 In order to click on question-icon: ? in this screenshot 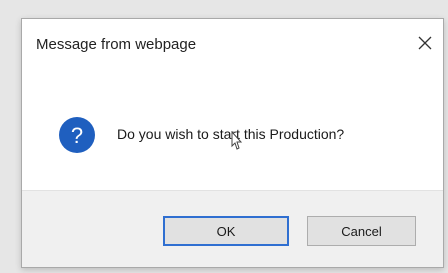, I will do `click(77, 135)`.